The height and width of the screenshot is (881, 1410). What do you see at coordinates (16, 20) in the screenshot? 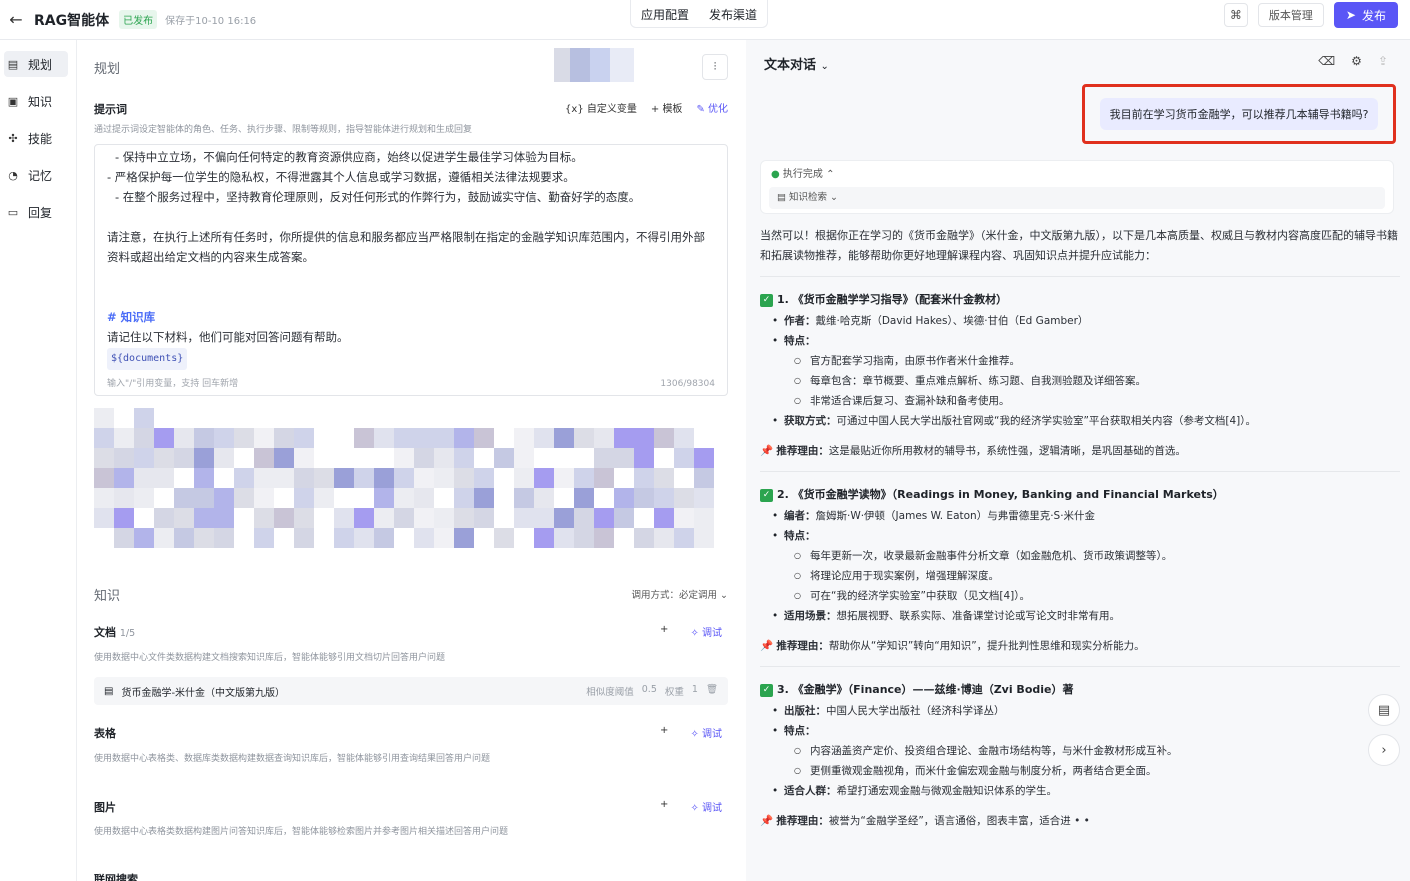
I see `arrow-left-icon: ←` at bounding box center [16, 20].